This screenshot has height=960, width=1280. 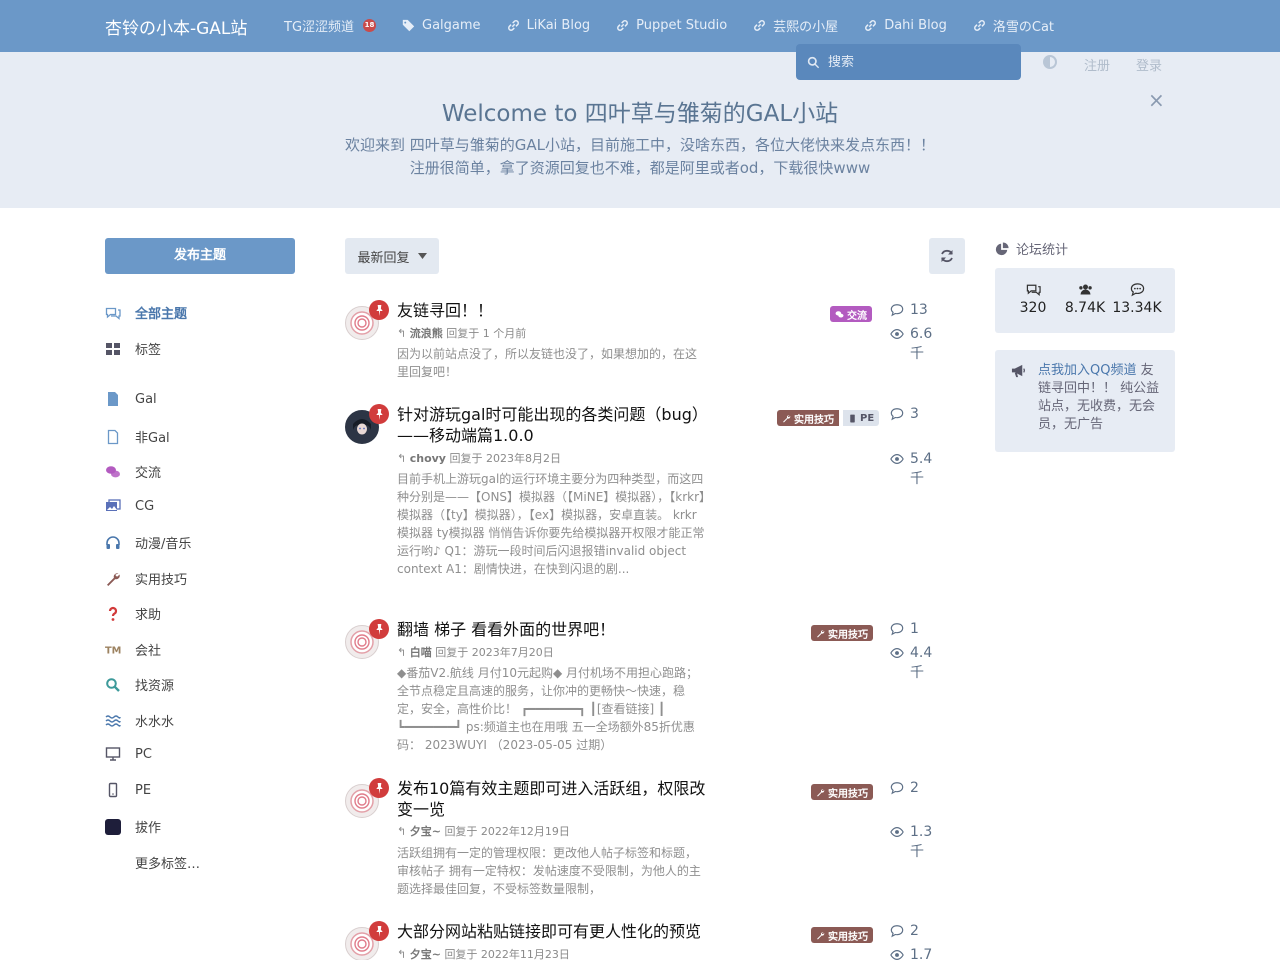 What do you see at coordinates (914, 788) in the screenshot?
I see `reply-count-value: 2` at bounding box center [914, 788].